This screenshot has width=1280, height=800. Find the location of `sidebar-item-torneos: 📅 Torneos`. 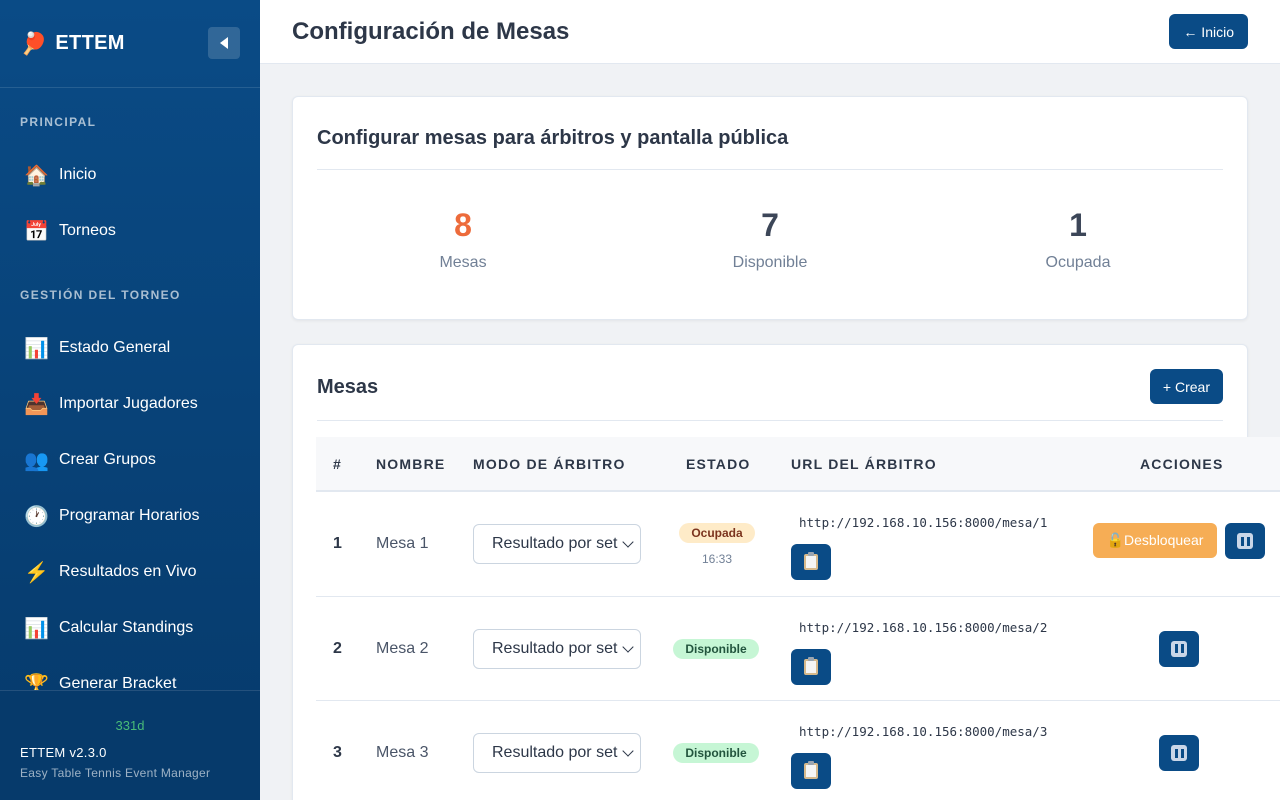

sidebar-item-torneos: 📅 Torneos is located at coordinates (130, 231).